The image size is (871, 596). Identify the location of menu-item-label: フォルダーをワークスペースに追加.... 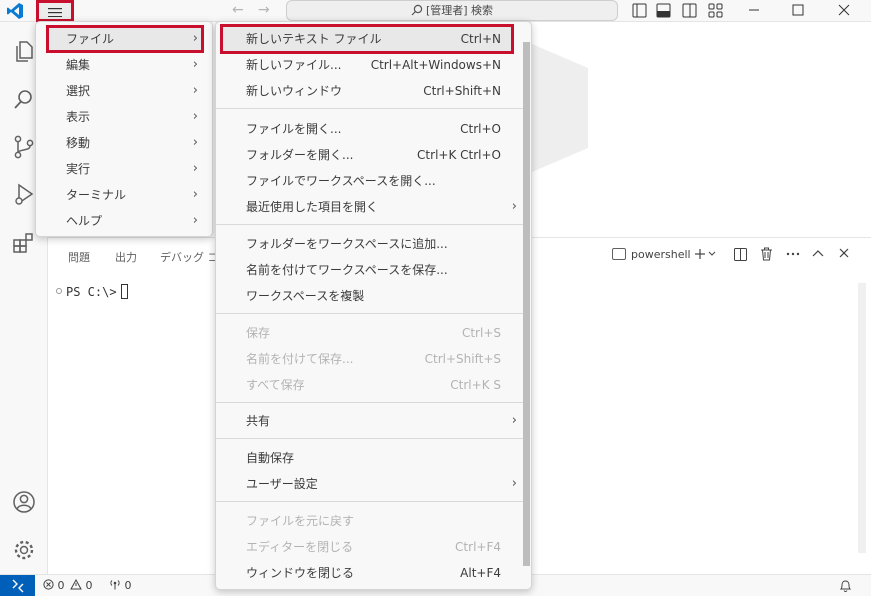
(347, 244).